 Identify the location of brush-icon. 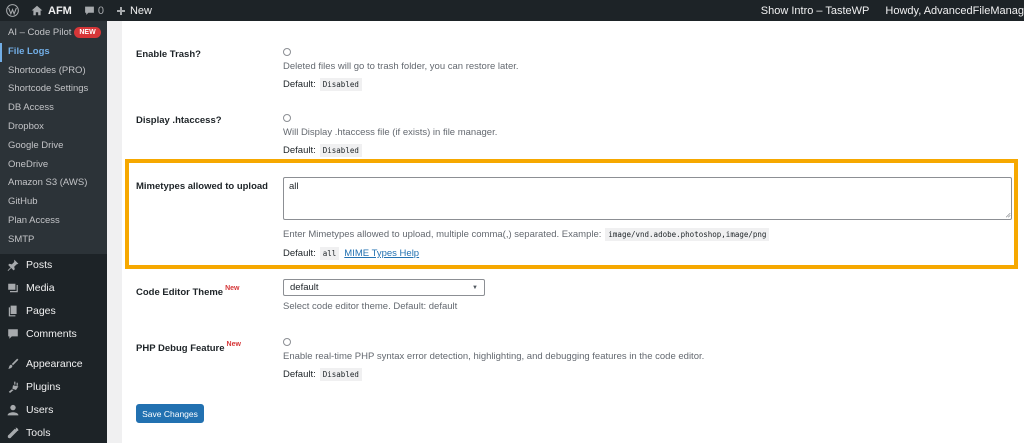
(13, 363).